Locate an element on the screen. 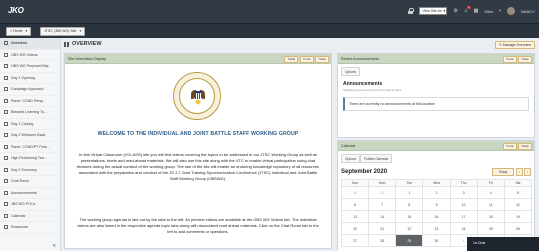  next-month-button: › is located at coordinates (527, 172).